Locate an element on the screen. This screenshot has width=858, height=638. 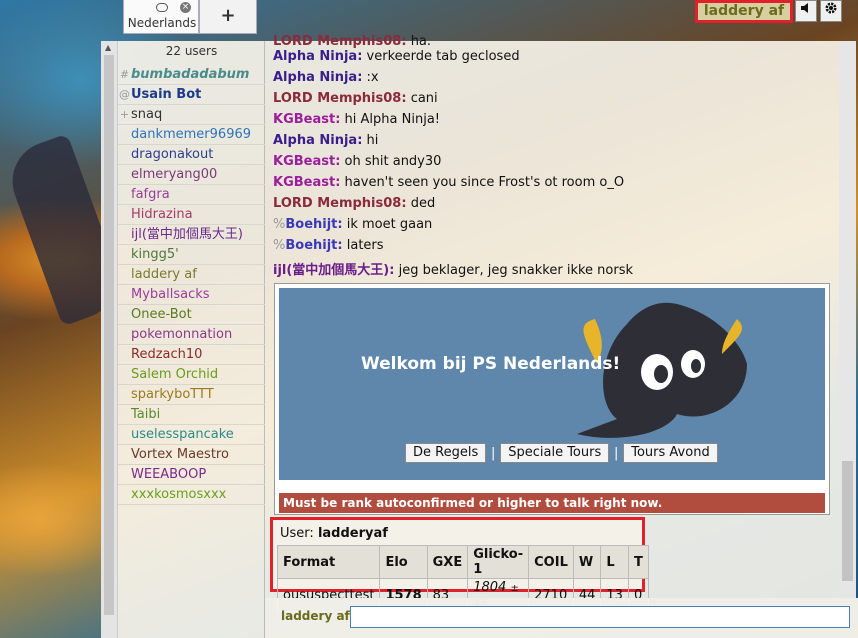
user-name: laddery af is located at coordinates (164, 274).